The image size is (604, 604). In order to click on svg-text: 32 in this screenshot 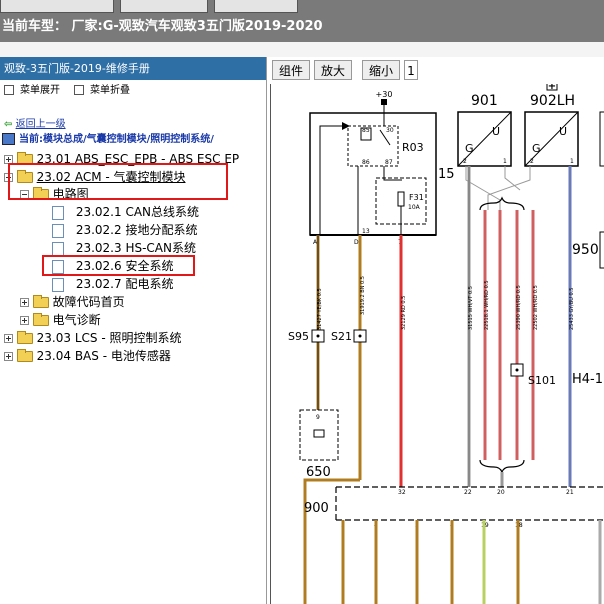, I will do `click(402, 492)`.